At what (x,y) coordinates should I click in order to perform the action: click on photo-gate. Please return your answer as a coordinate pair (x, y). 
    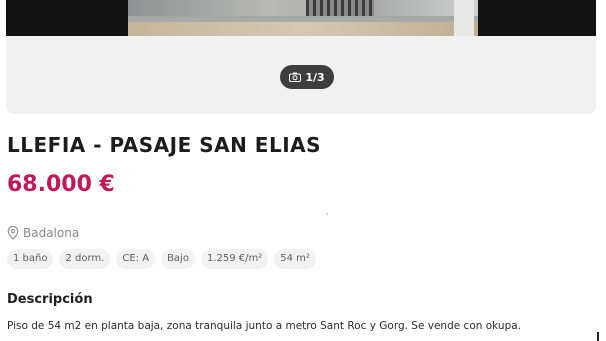
    Looking at the image, I should click on (340, 8).